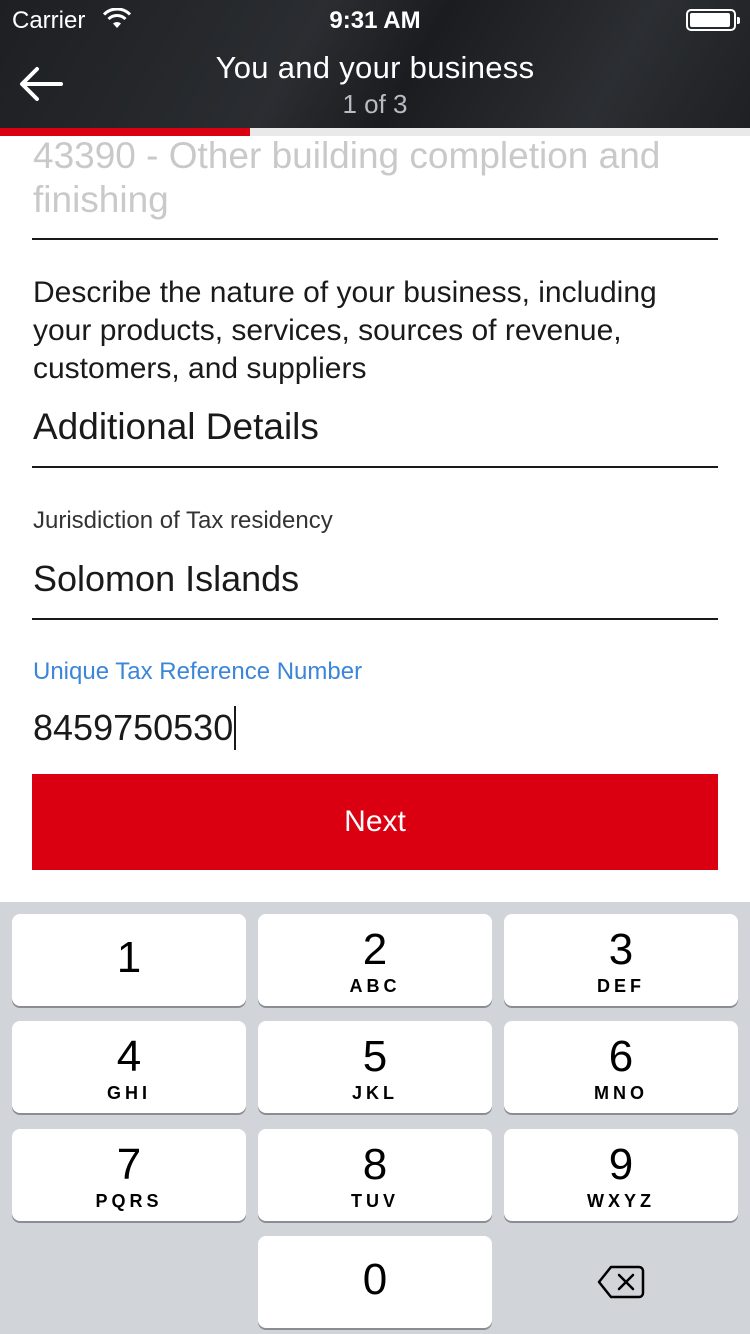 This screenshot has height=1334, width=750. Describe the element at coordinates (235, 728) in the screenshot. I see `text-caret` at that location.